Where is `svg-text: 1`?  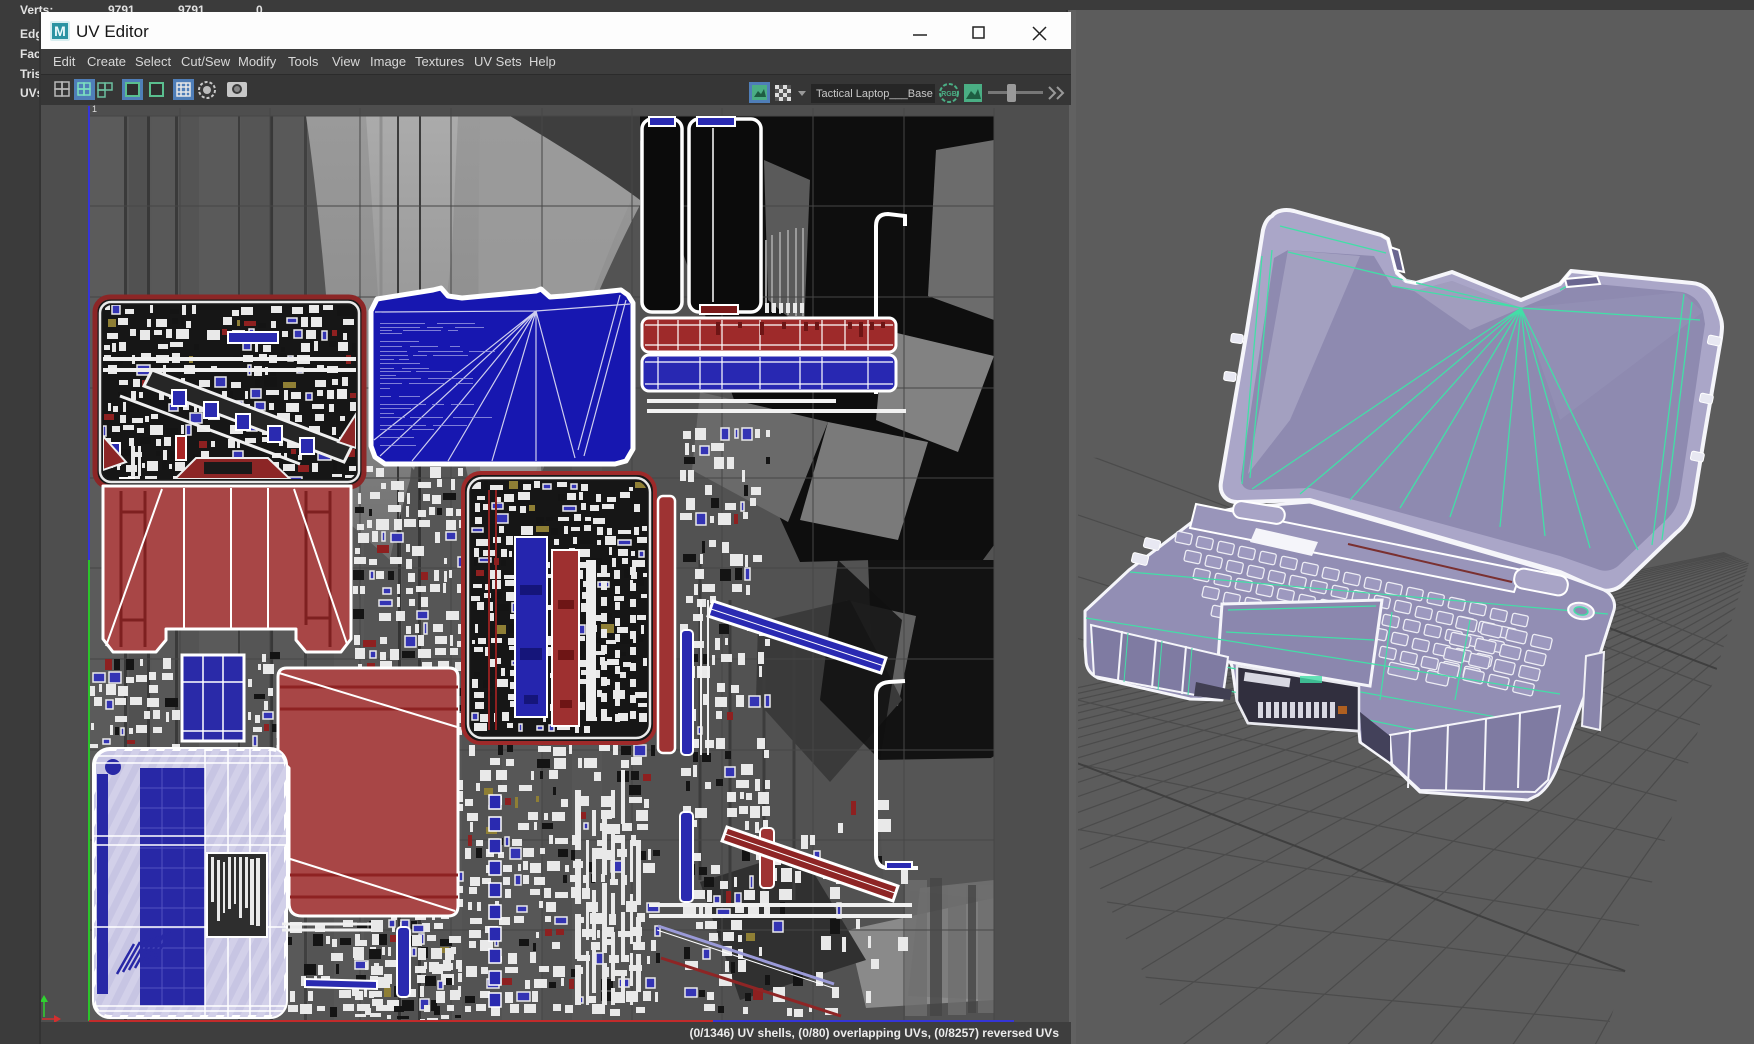
svg-text: 1 is located at coordinates (94, 109).